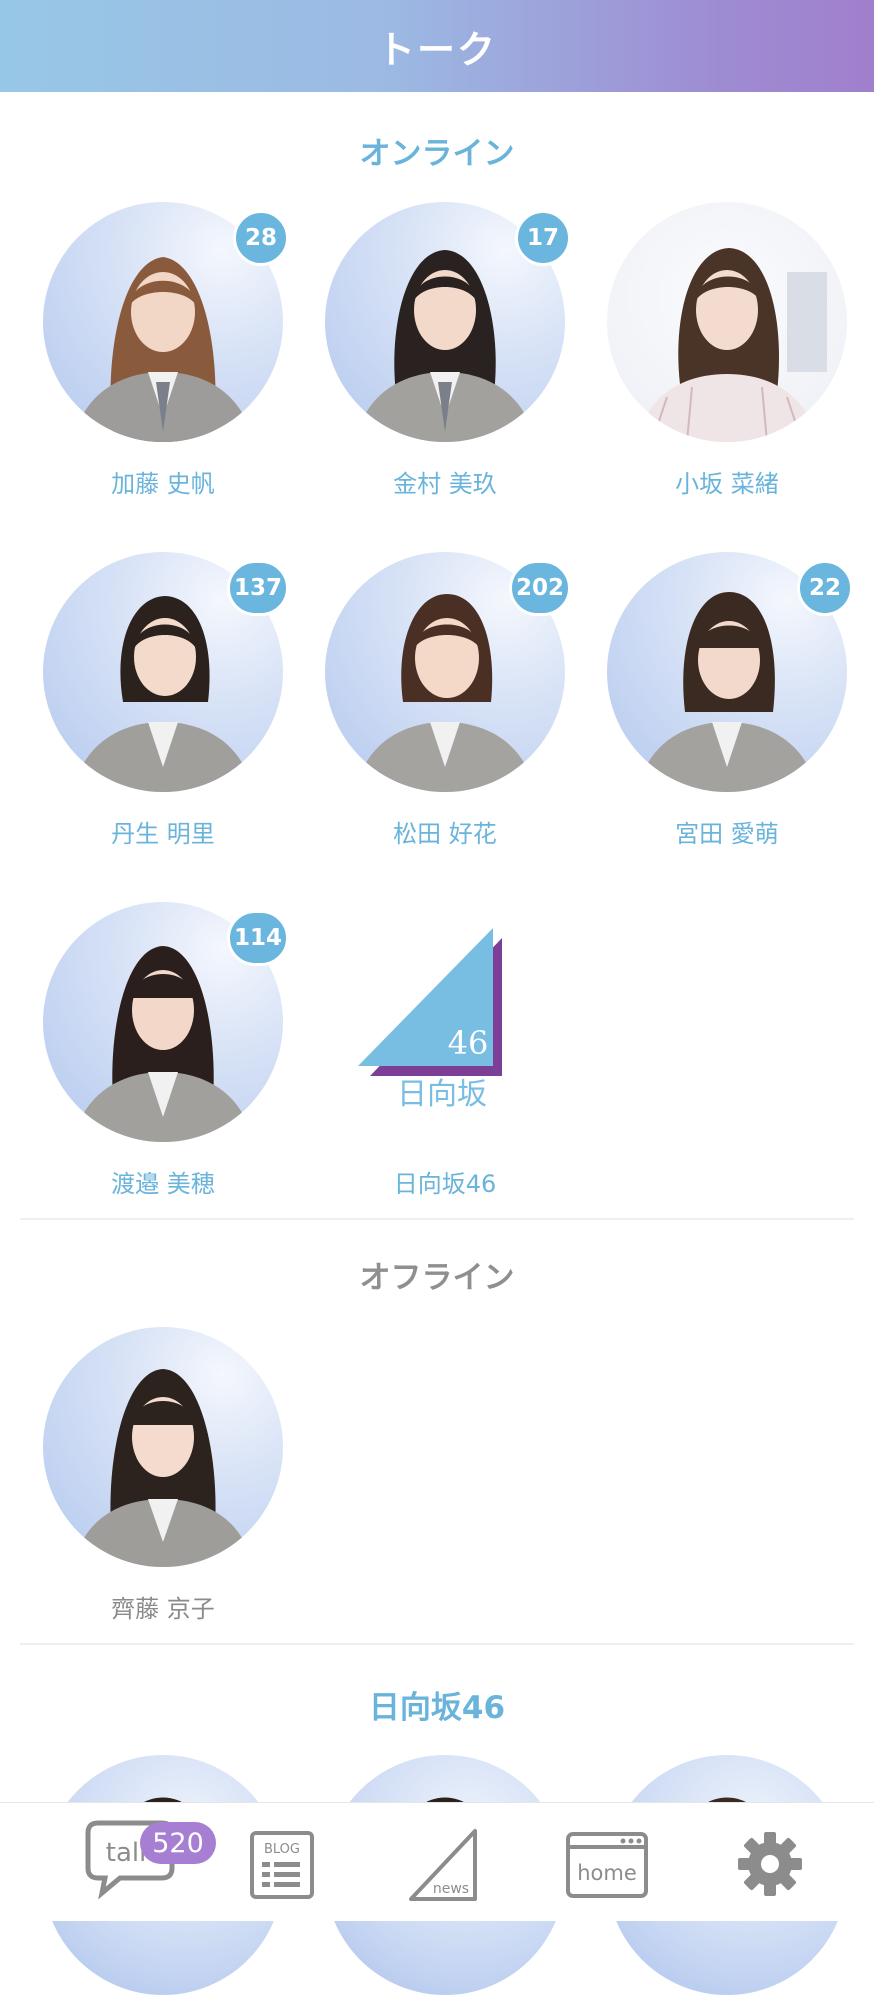  What do you see at coordinates (282, 1865) in the screenshot?
I see `blog-icon: BLOG` at bounding box center [282, 1865].